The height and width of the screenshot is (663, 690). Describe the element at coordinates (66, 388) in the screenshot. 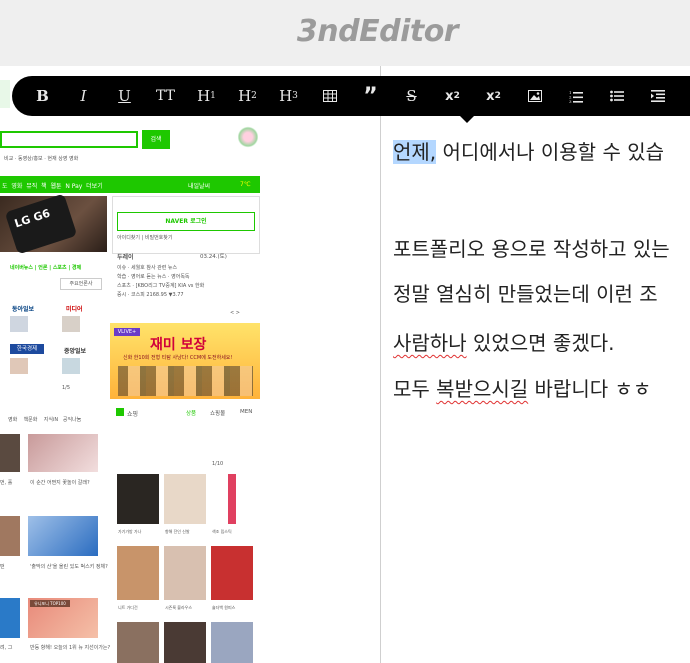

I see `preview-news-pagination: 1/5` at that location.